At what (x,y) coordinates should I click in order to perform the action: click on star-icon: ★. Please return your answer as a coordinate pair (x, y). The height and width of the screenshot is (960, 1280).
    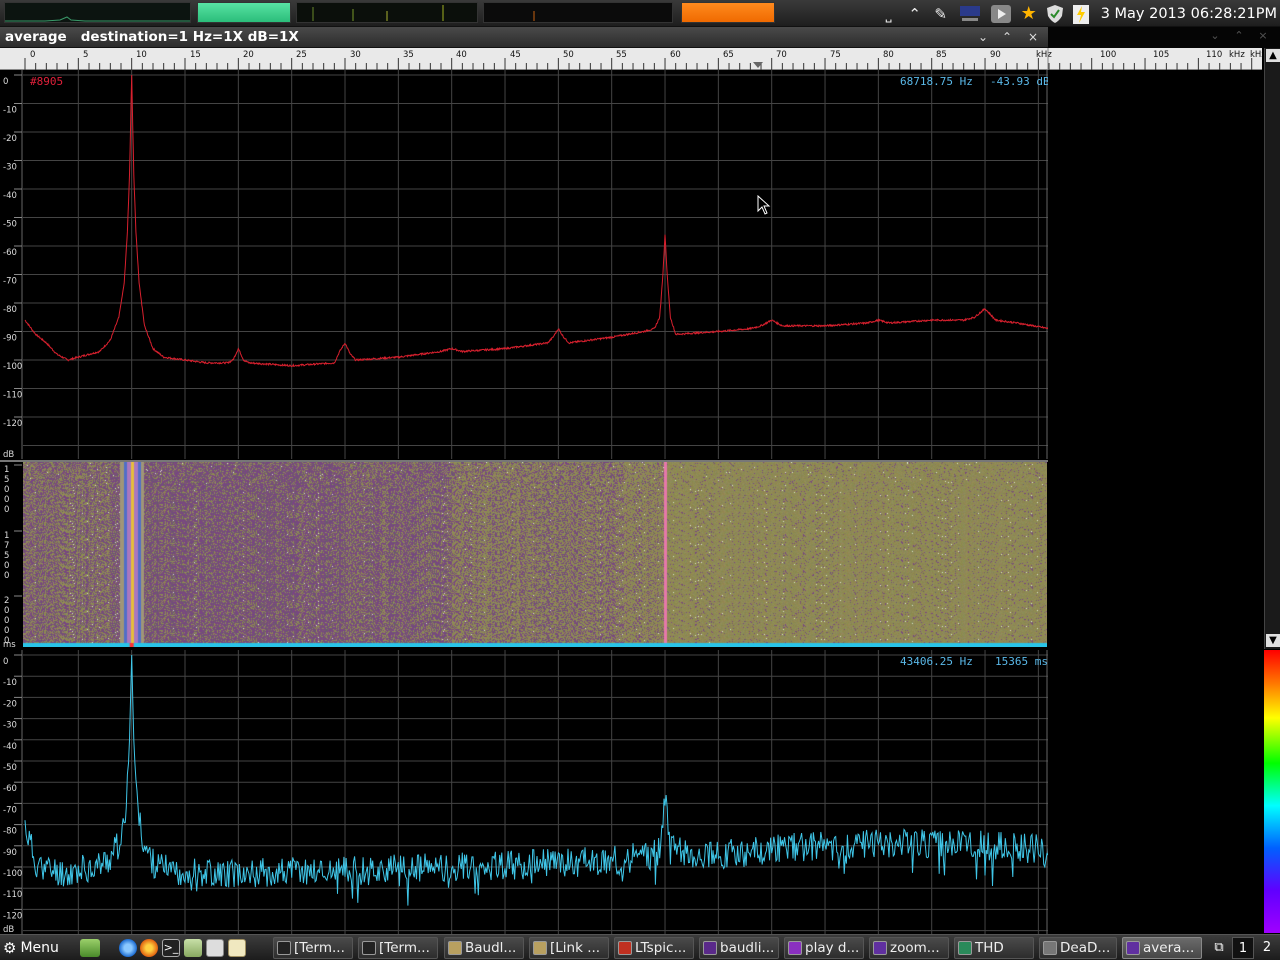
    Looking at the image, I should click on (1029, 13).